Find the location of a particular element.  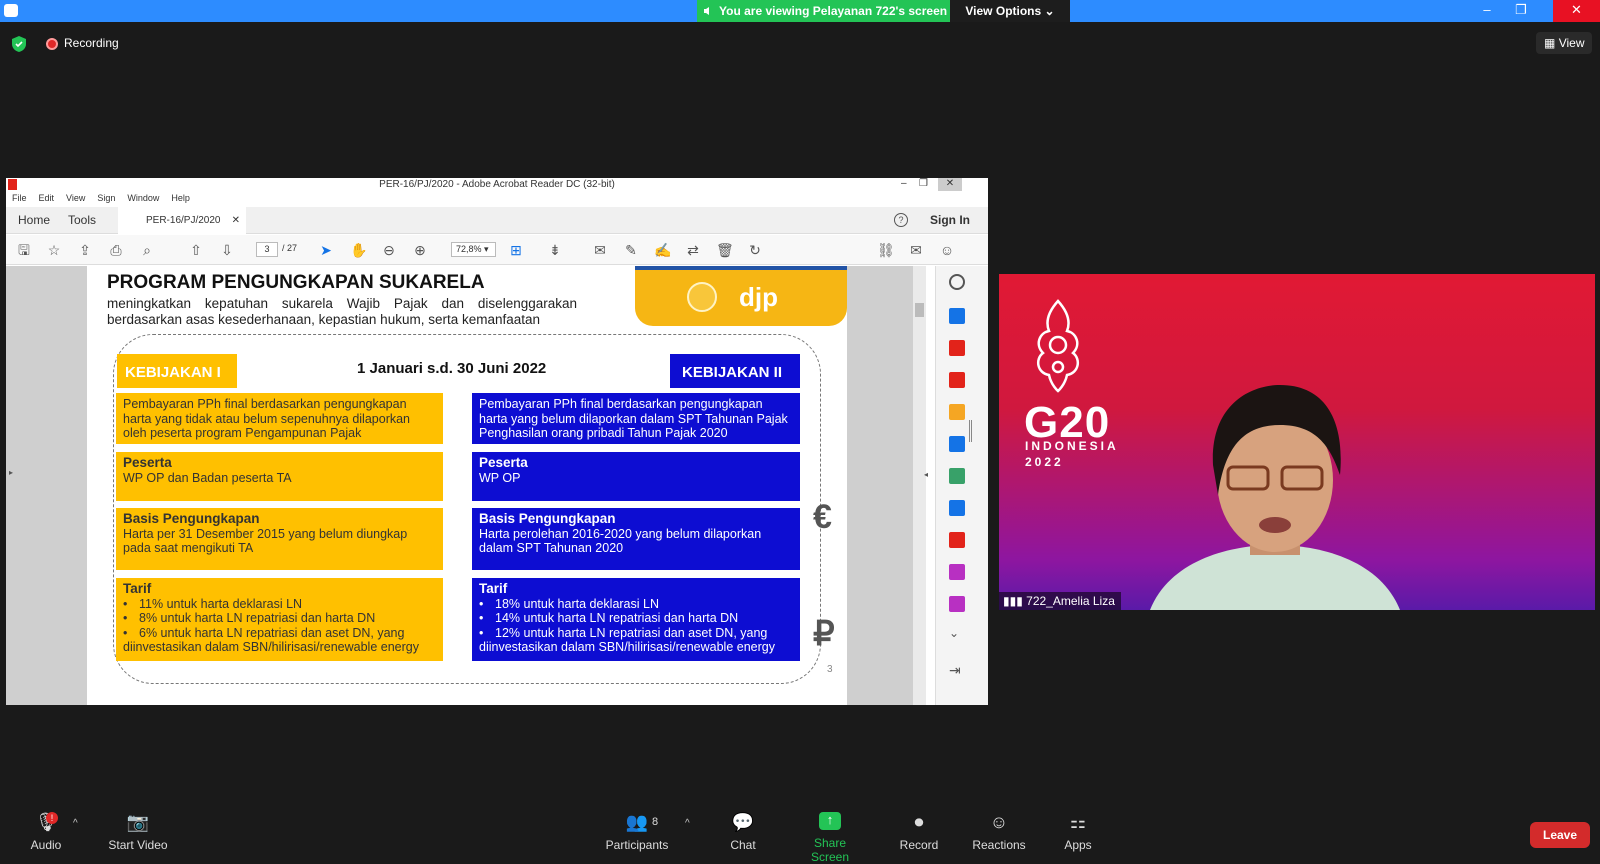

record-button: ⏺ Record is located at coordinates (919, 832).